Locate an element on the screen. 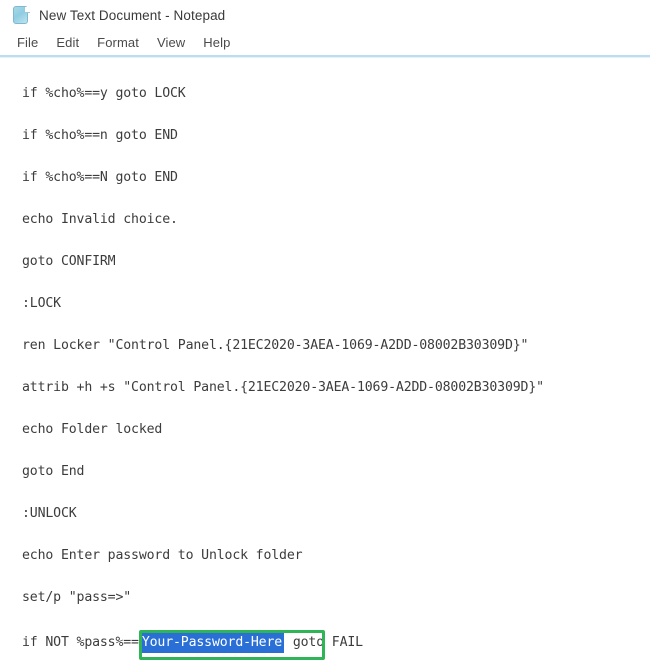 Image resolution: width=650 pixels, height=666 pixels. notepad-document-icon is located at coordinates (21, 15).